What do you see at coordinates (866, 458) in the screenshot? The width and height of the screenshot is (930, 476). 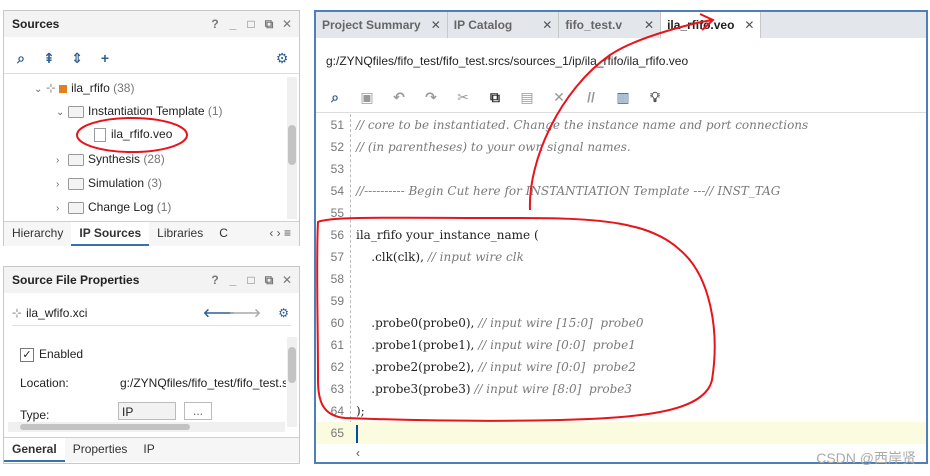 I see `watermark: CSDN @西岸贤` at bounding box center [866, 458].